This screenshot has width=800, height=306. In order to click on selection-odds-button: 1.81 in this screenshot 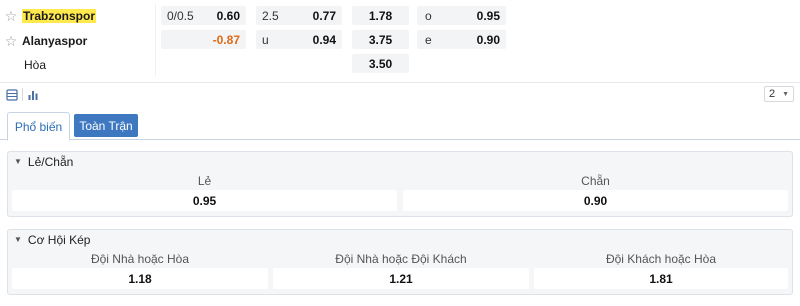, I will do `click(661, 278)`.